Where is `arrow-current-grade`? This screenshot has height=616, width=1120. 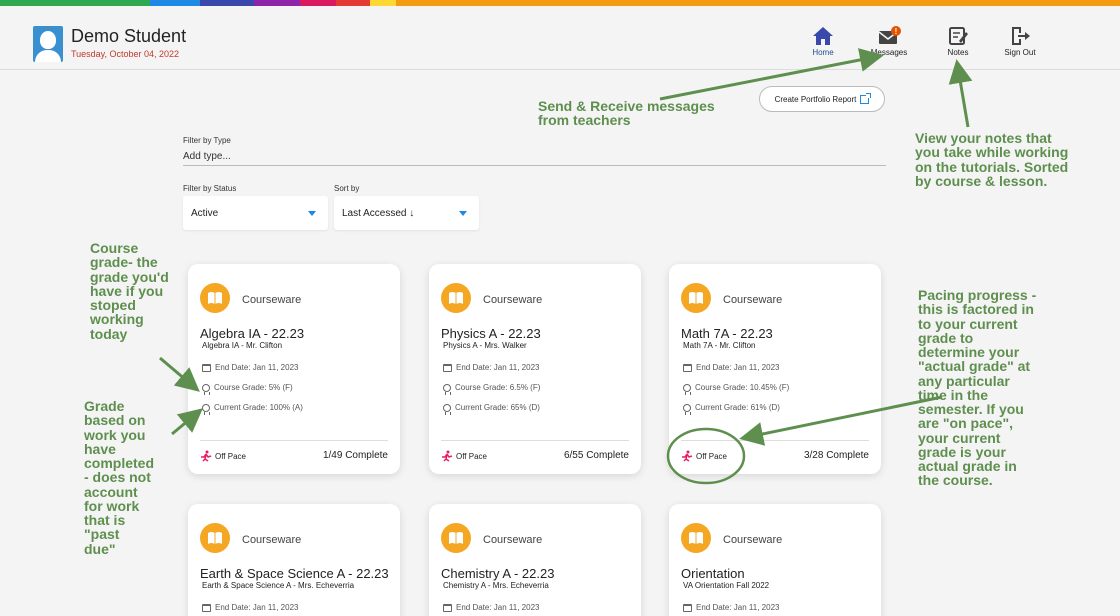
arrow-current-grade is located at coordinates (187, 422).